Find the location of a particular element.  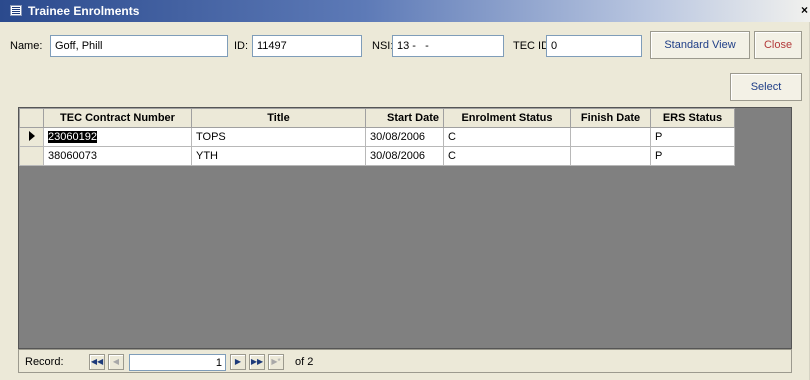

cell-title: YTH is located at coordinates (278, 156).